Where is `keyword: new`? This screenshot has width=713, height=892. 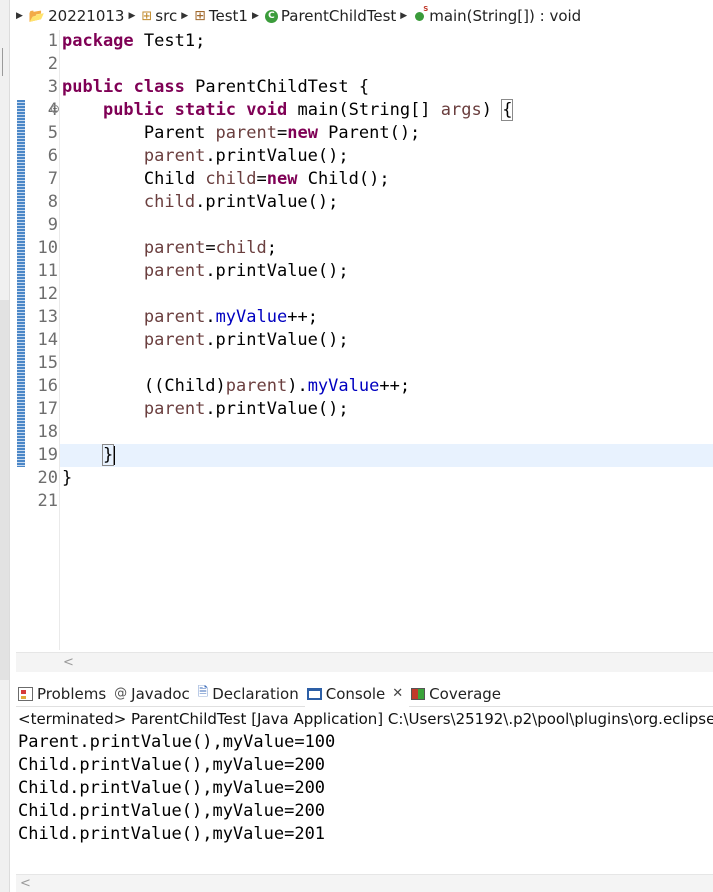 keyword: new is located at coordinates (282, 179).